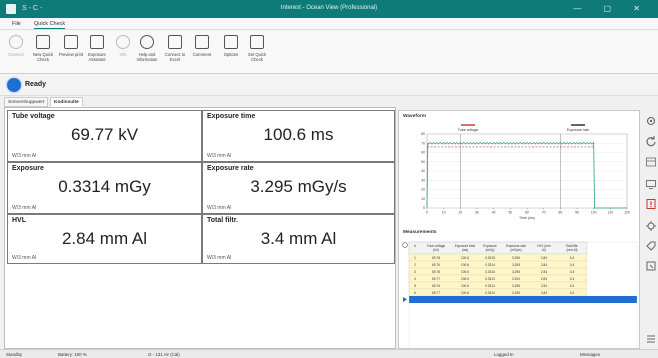 The height and width of the screenshot is (358, 658). I want to click on settings-icon, so click(257, 42).